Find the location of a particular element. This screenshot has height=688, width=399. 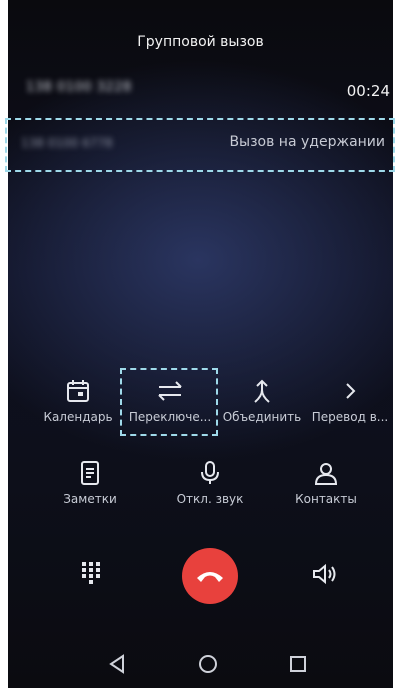

calendar-icon is located at coordinates (78, 391).